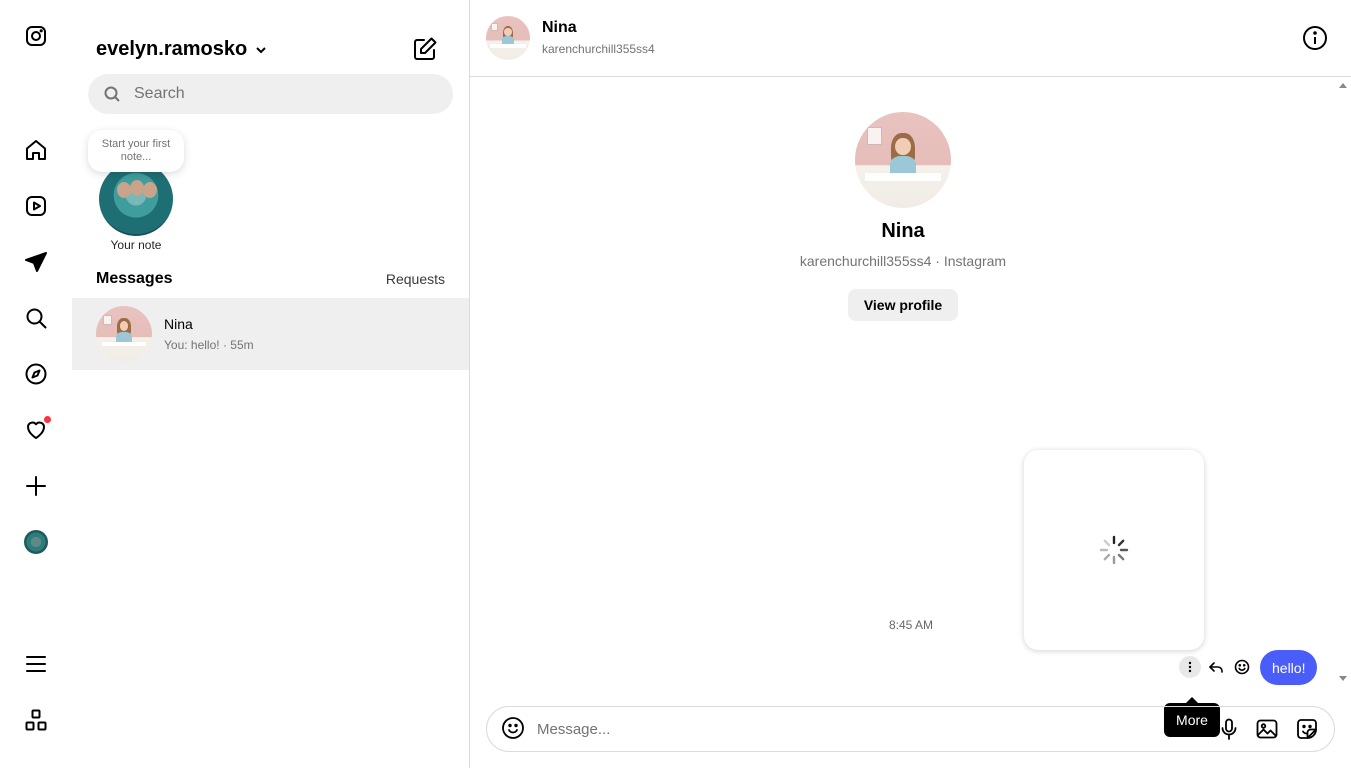  What do you see at coordinates (36, 150) in the screenshot?
I see `home-icon` at bounding box center [36, 150].